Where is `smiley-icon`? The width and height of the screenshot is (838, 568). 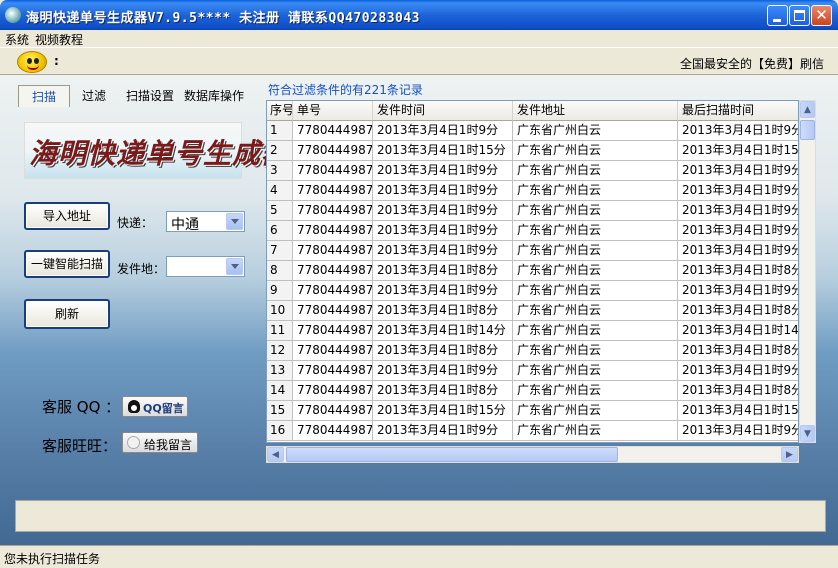 smiley-icon is located at coordinates (32, 62).